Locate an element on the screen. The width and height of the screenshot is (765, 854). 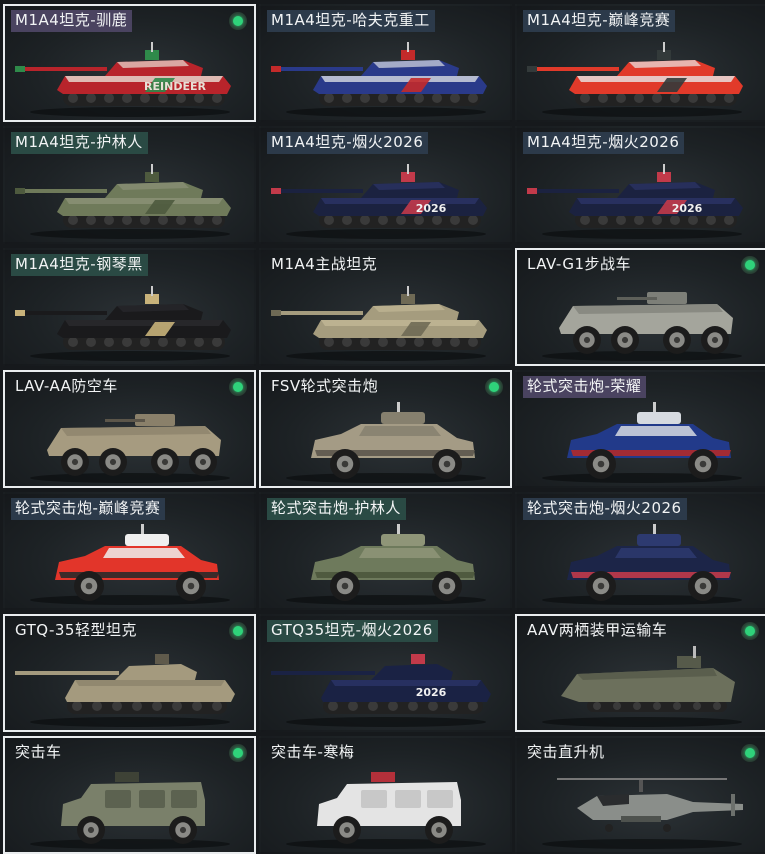
vehicle-skin-card: 突击直升机 is located at coordinates (640, 795).